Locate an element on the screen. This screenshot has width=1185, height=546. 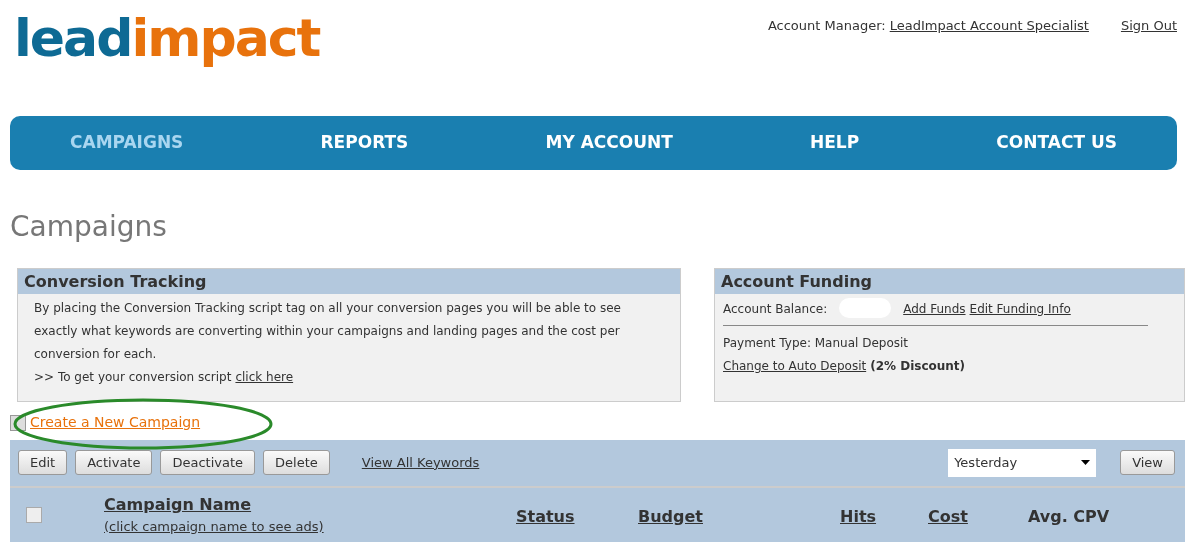
column-header: Hits is located at coordinates (858, 516).